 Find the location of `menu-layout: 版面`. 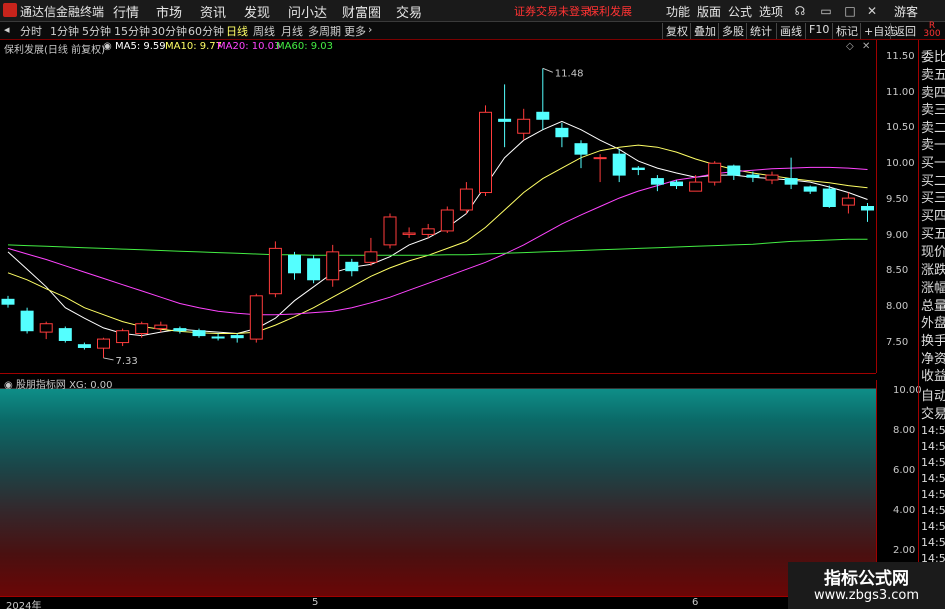

menu-layout: 版面 is located at coordinates (709, 11).